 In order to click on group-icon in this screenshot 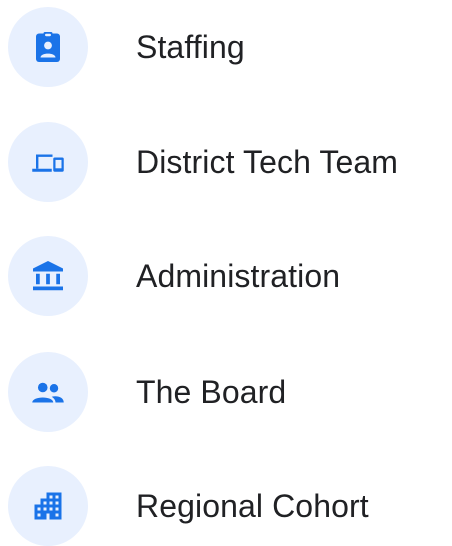, I will do `click(48, 392)`.